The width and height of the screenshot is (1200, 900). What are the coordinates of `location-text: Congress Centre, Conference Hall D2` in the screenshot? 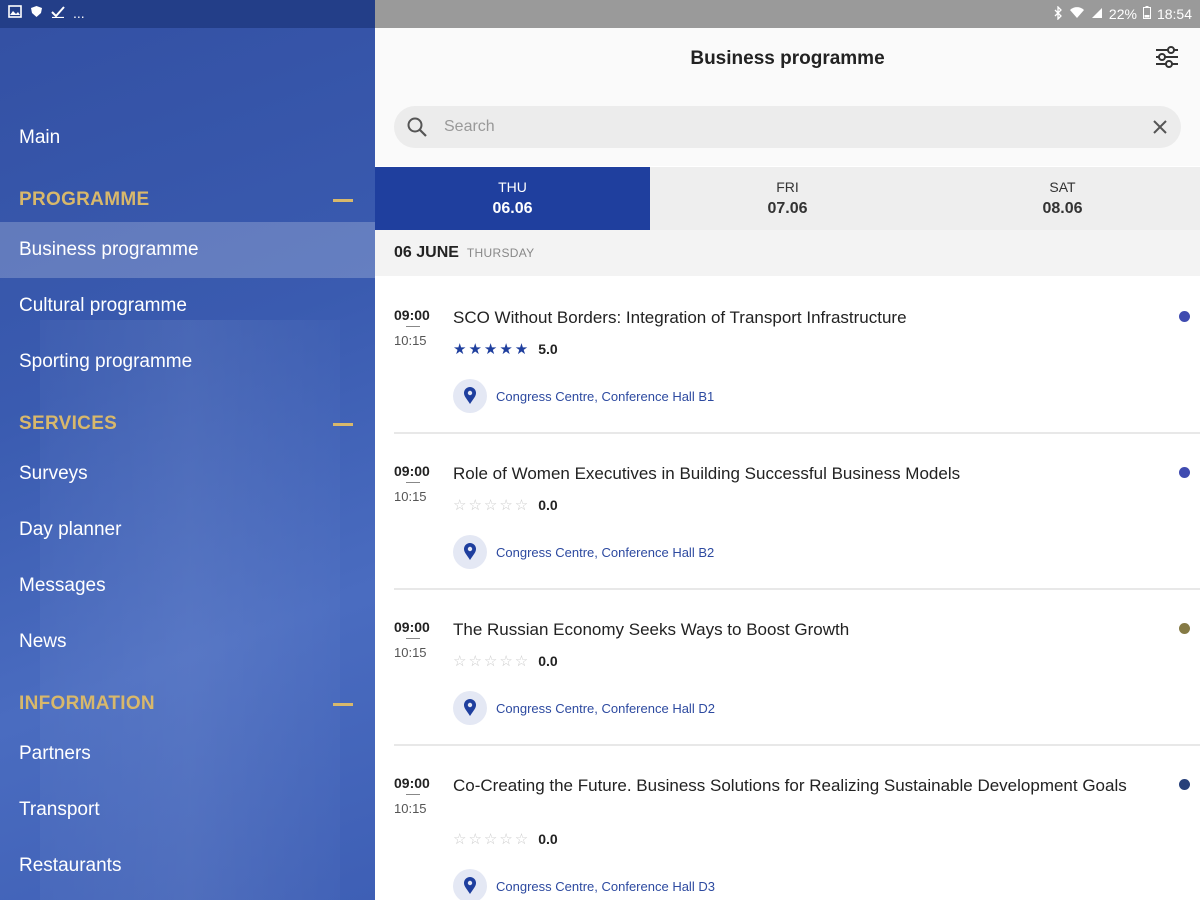 It's located at (605, 708).